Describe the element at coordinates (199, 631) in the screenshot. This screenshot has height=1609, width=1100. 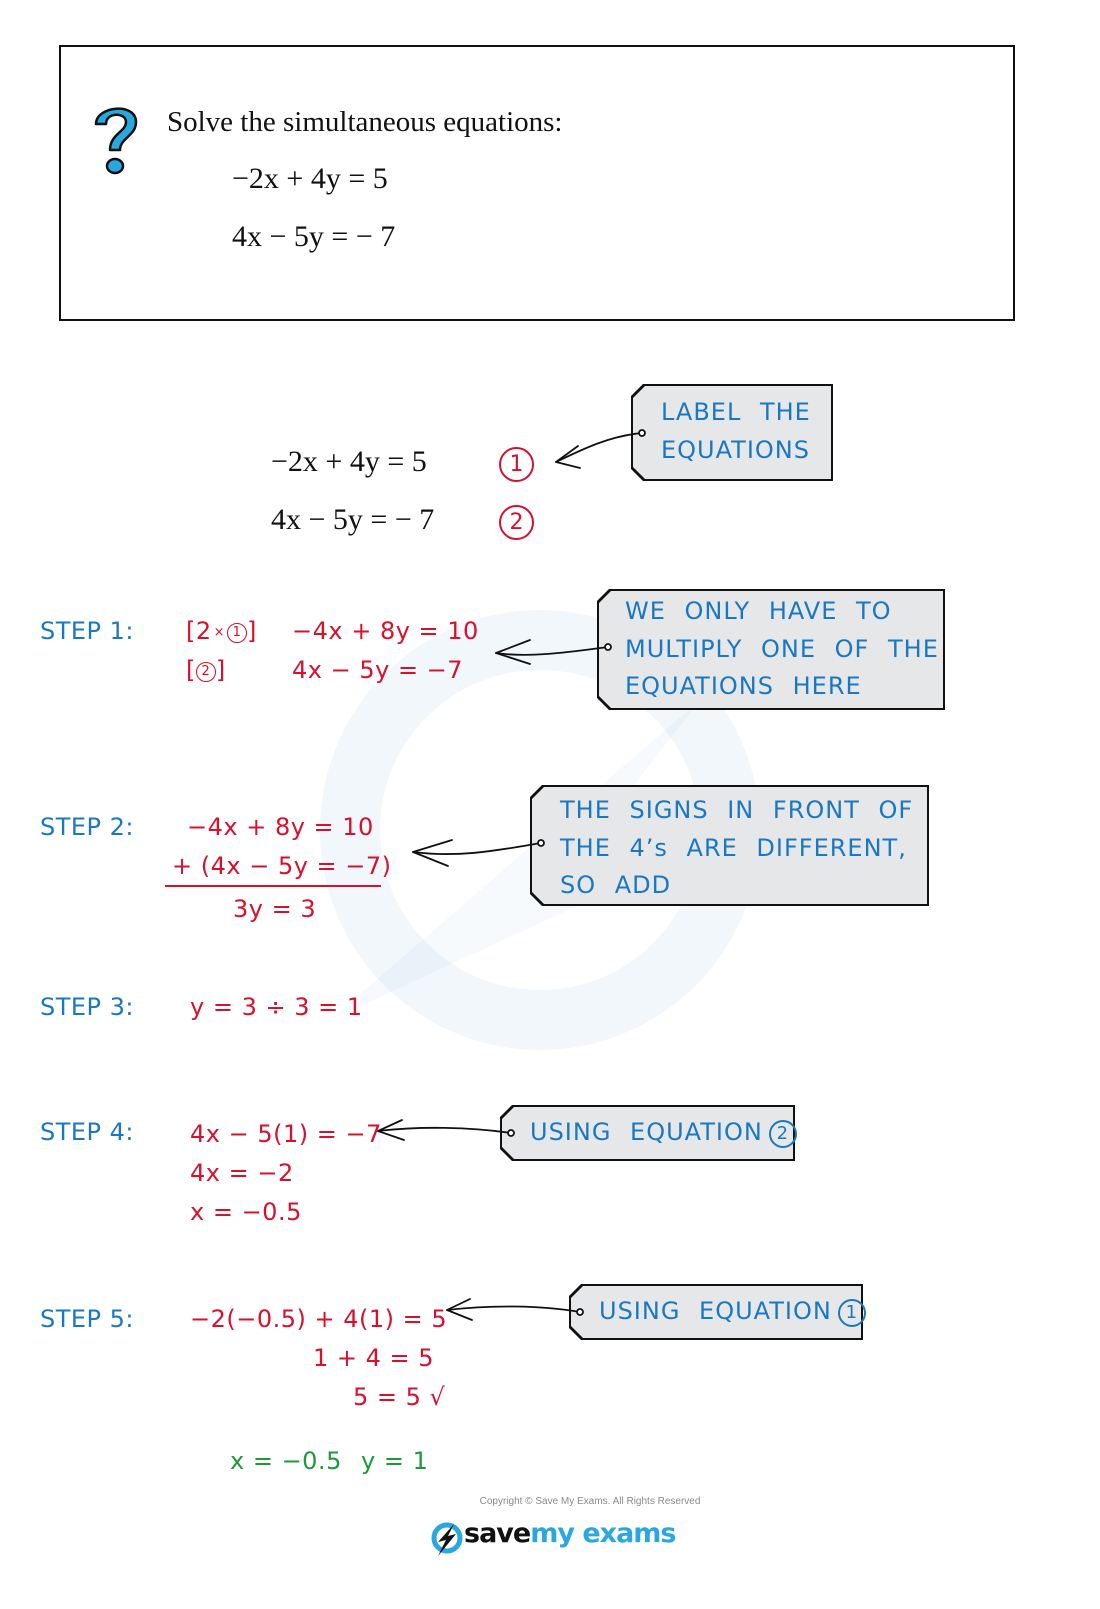
I see `bracket-text: [2` at that location.